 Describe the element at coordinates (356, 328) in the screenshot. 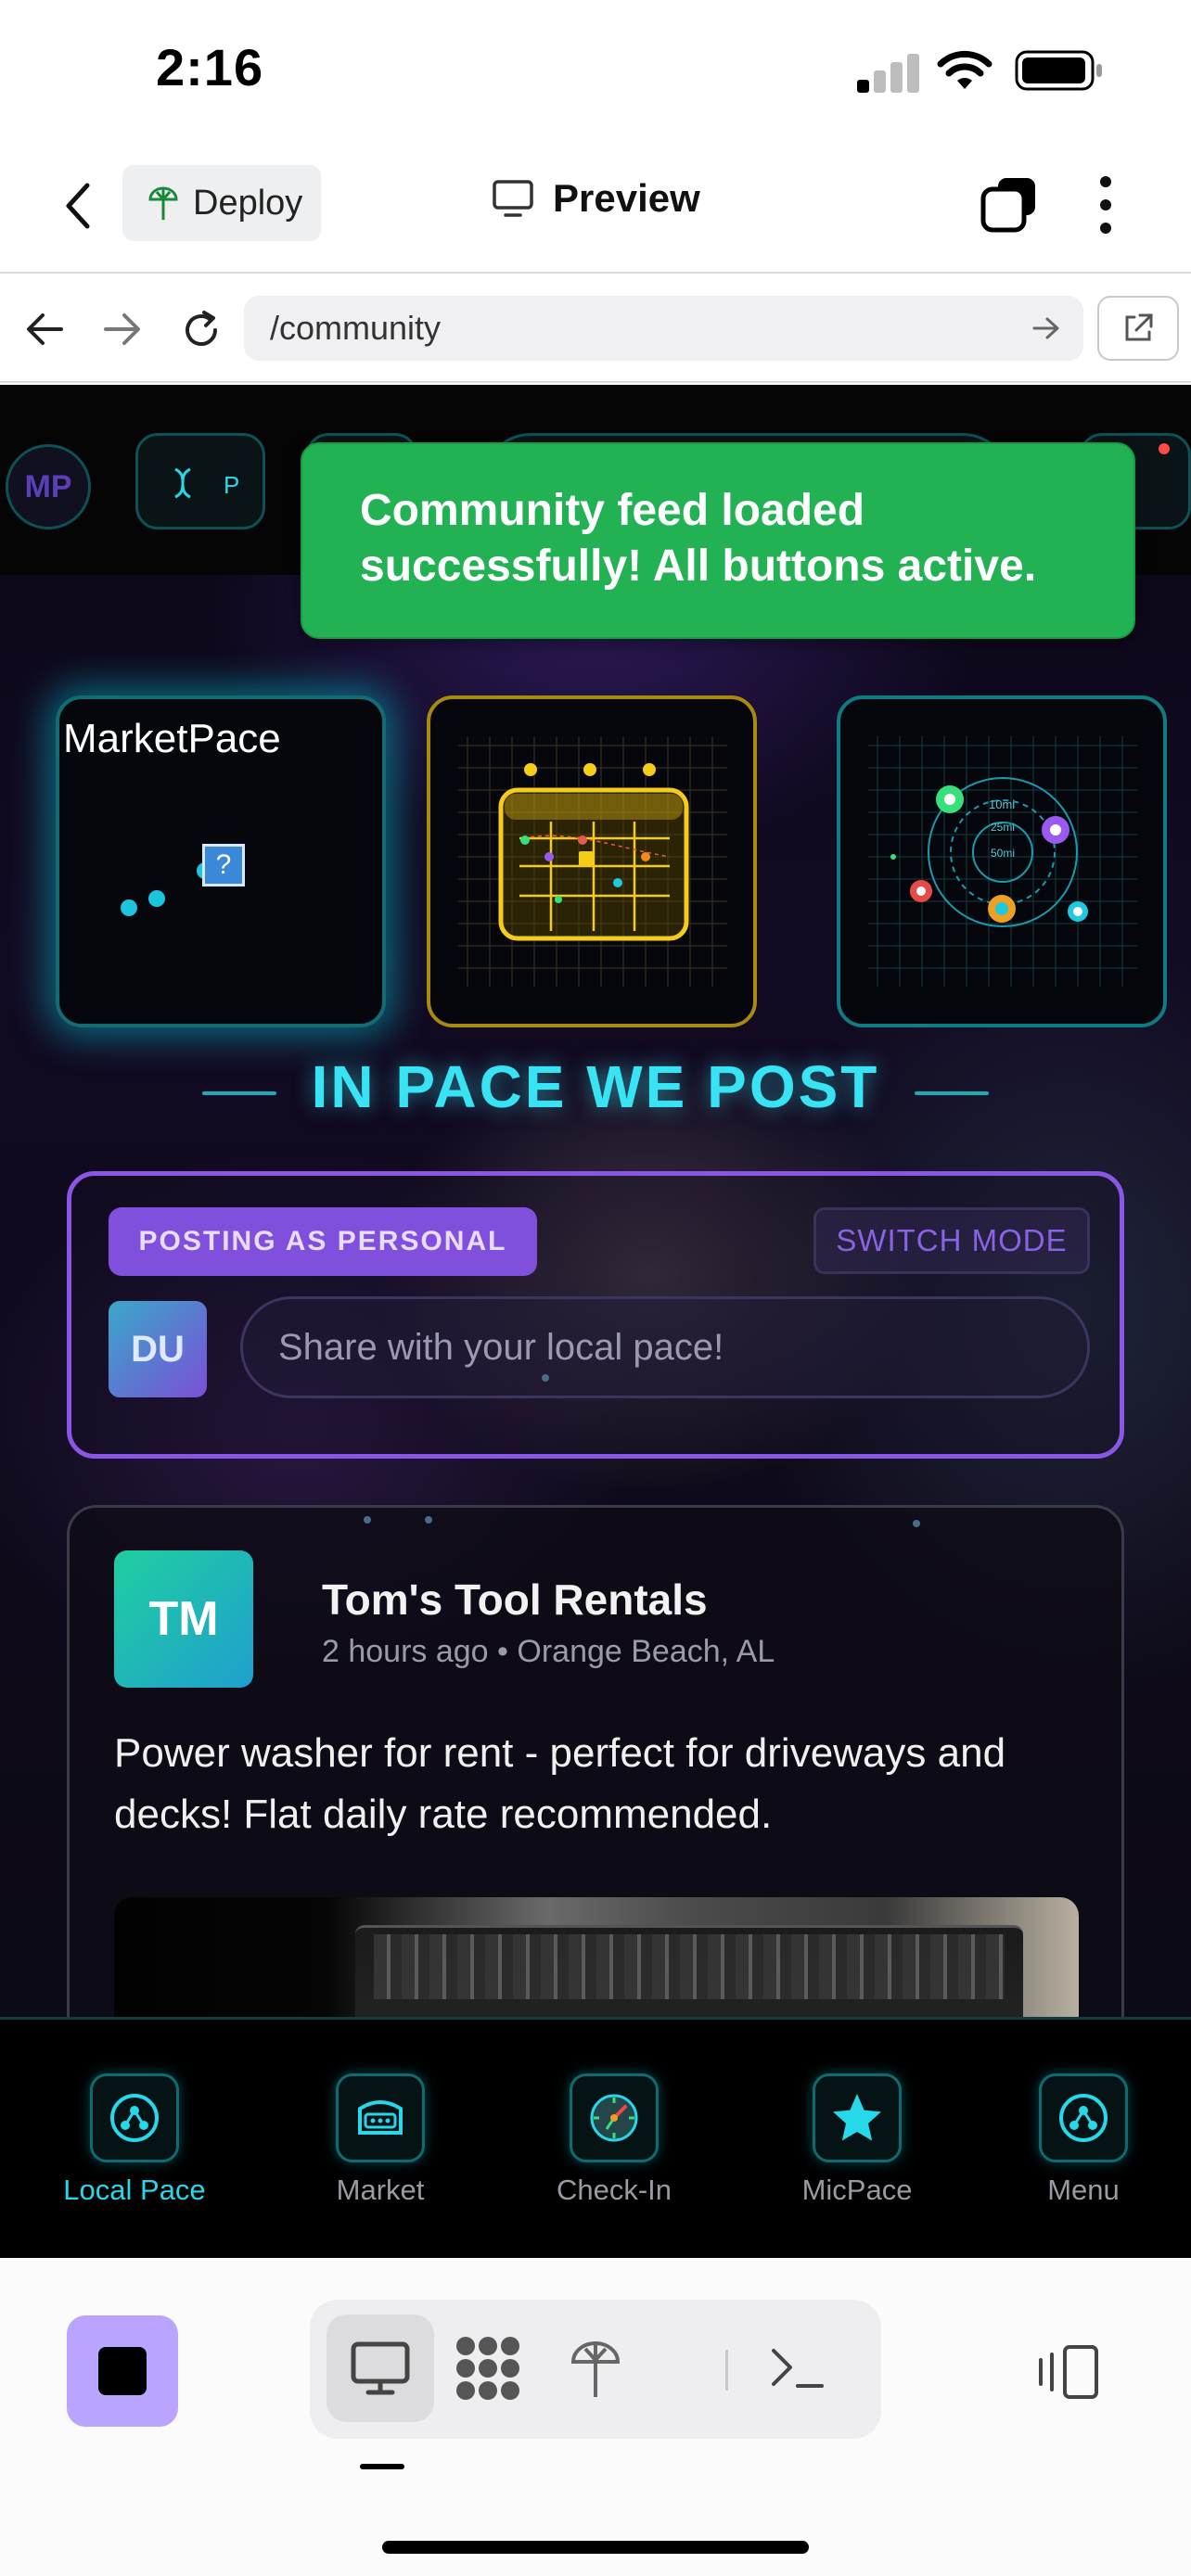

I see `url-text: /community` at that location.